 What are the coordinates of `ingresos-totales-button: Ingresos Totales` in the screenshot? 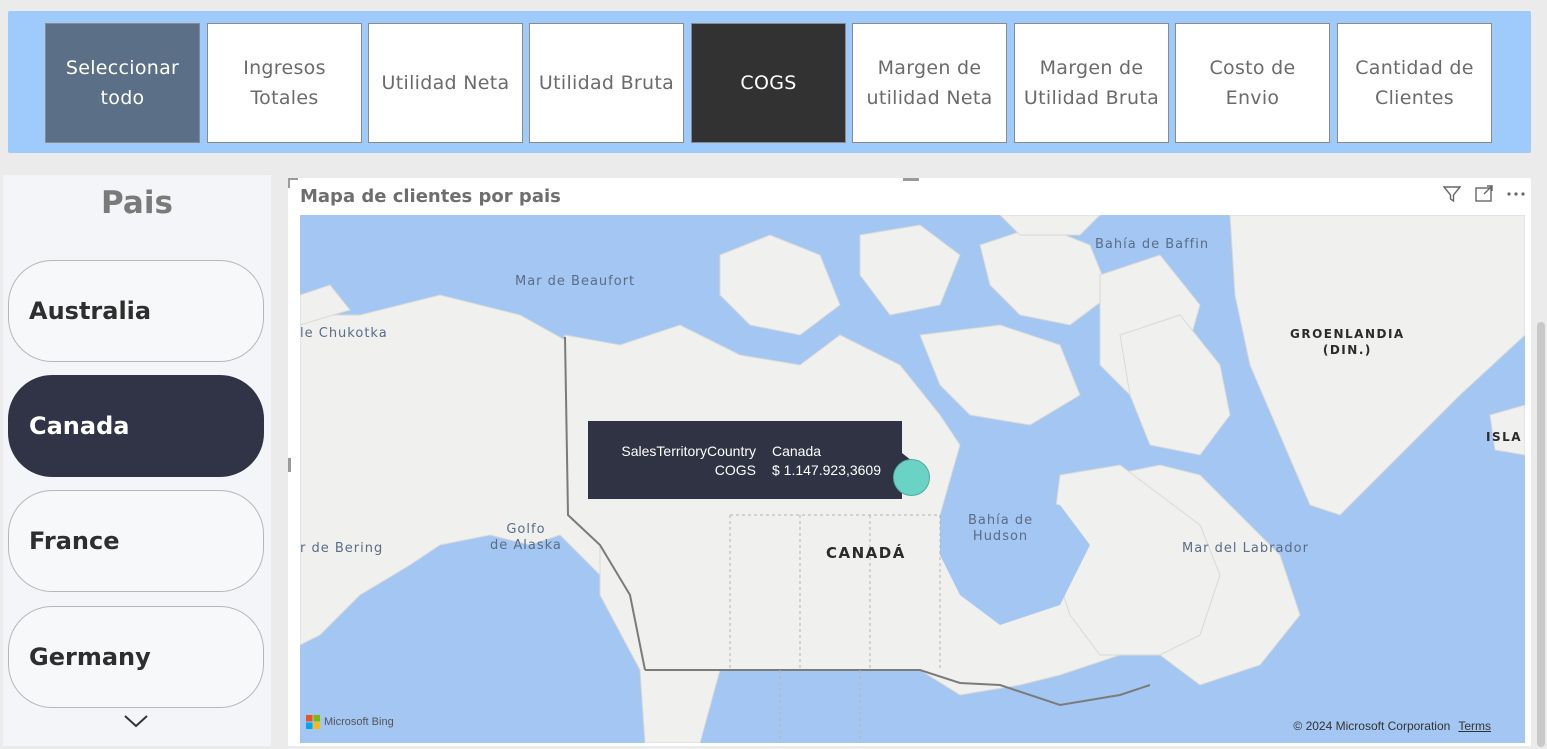 It's located at (284, 83).